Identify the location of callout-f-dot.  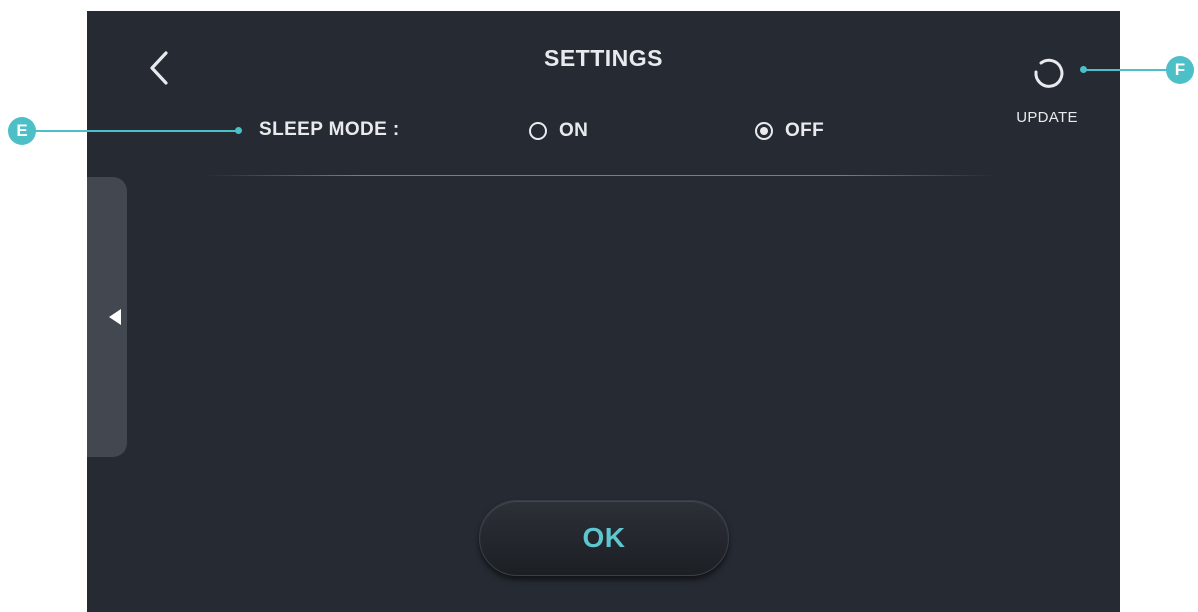
(1083, 69).